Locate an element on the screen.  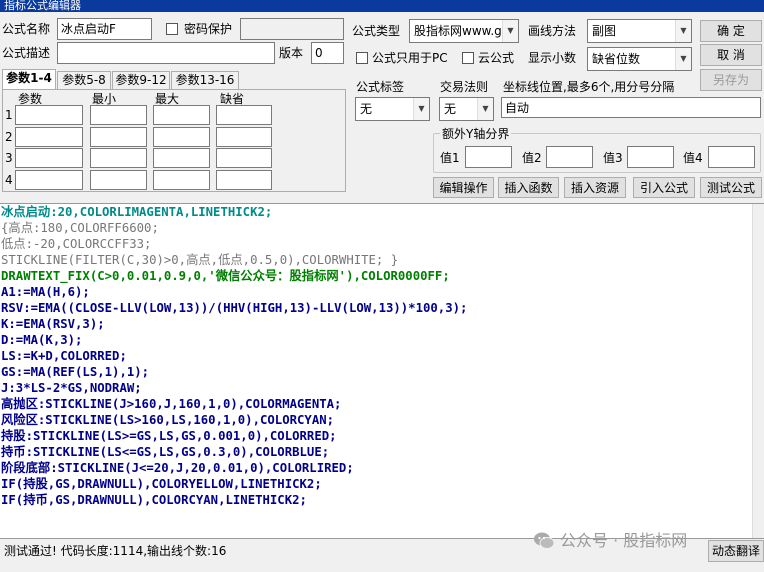
tag-select-value: 无 is located at coordinates (366, 109).